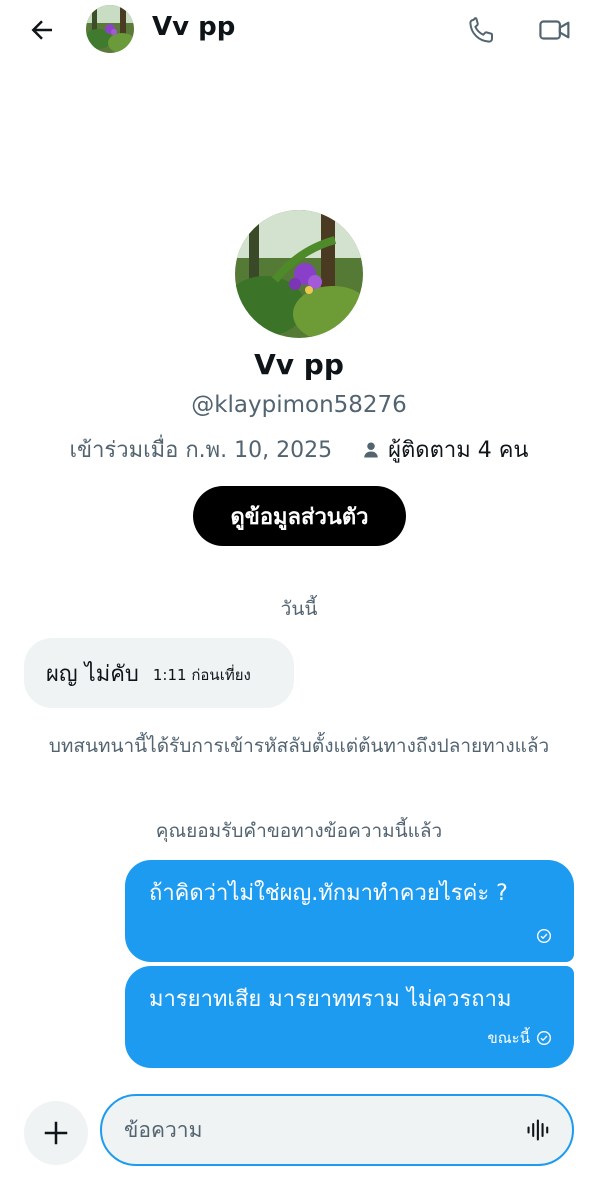 The width and height of the screenshot is (598, 1200). What do you see at coordinates (299, 364) in the screenshot?
I see `profile-name: Vv pp` at bounding box center [299, 364].